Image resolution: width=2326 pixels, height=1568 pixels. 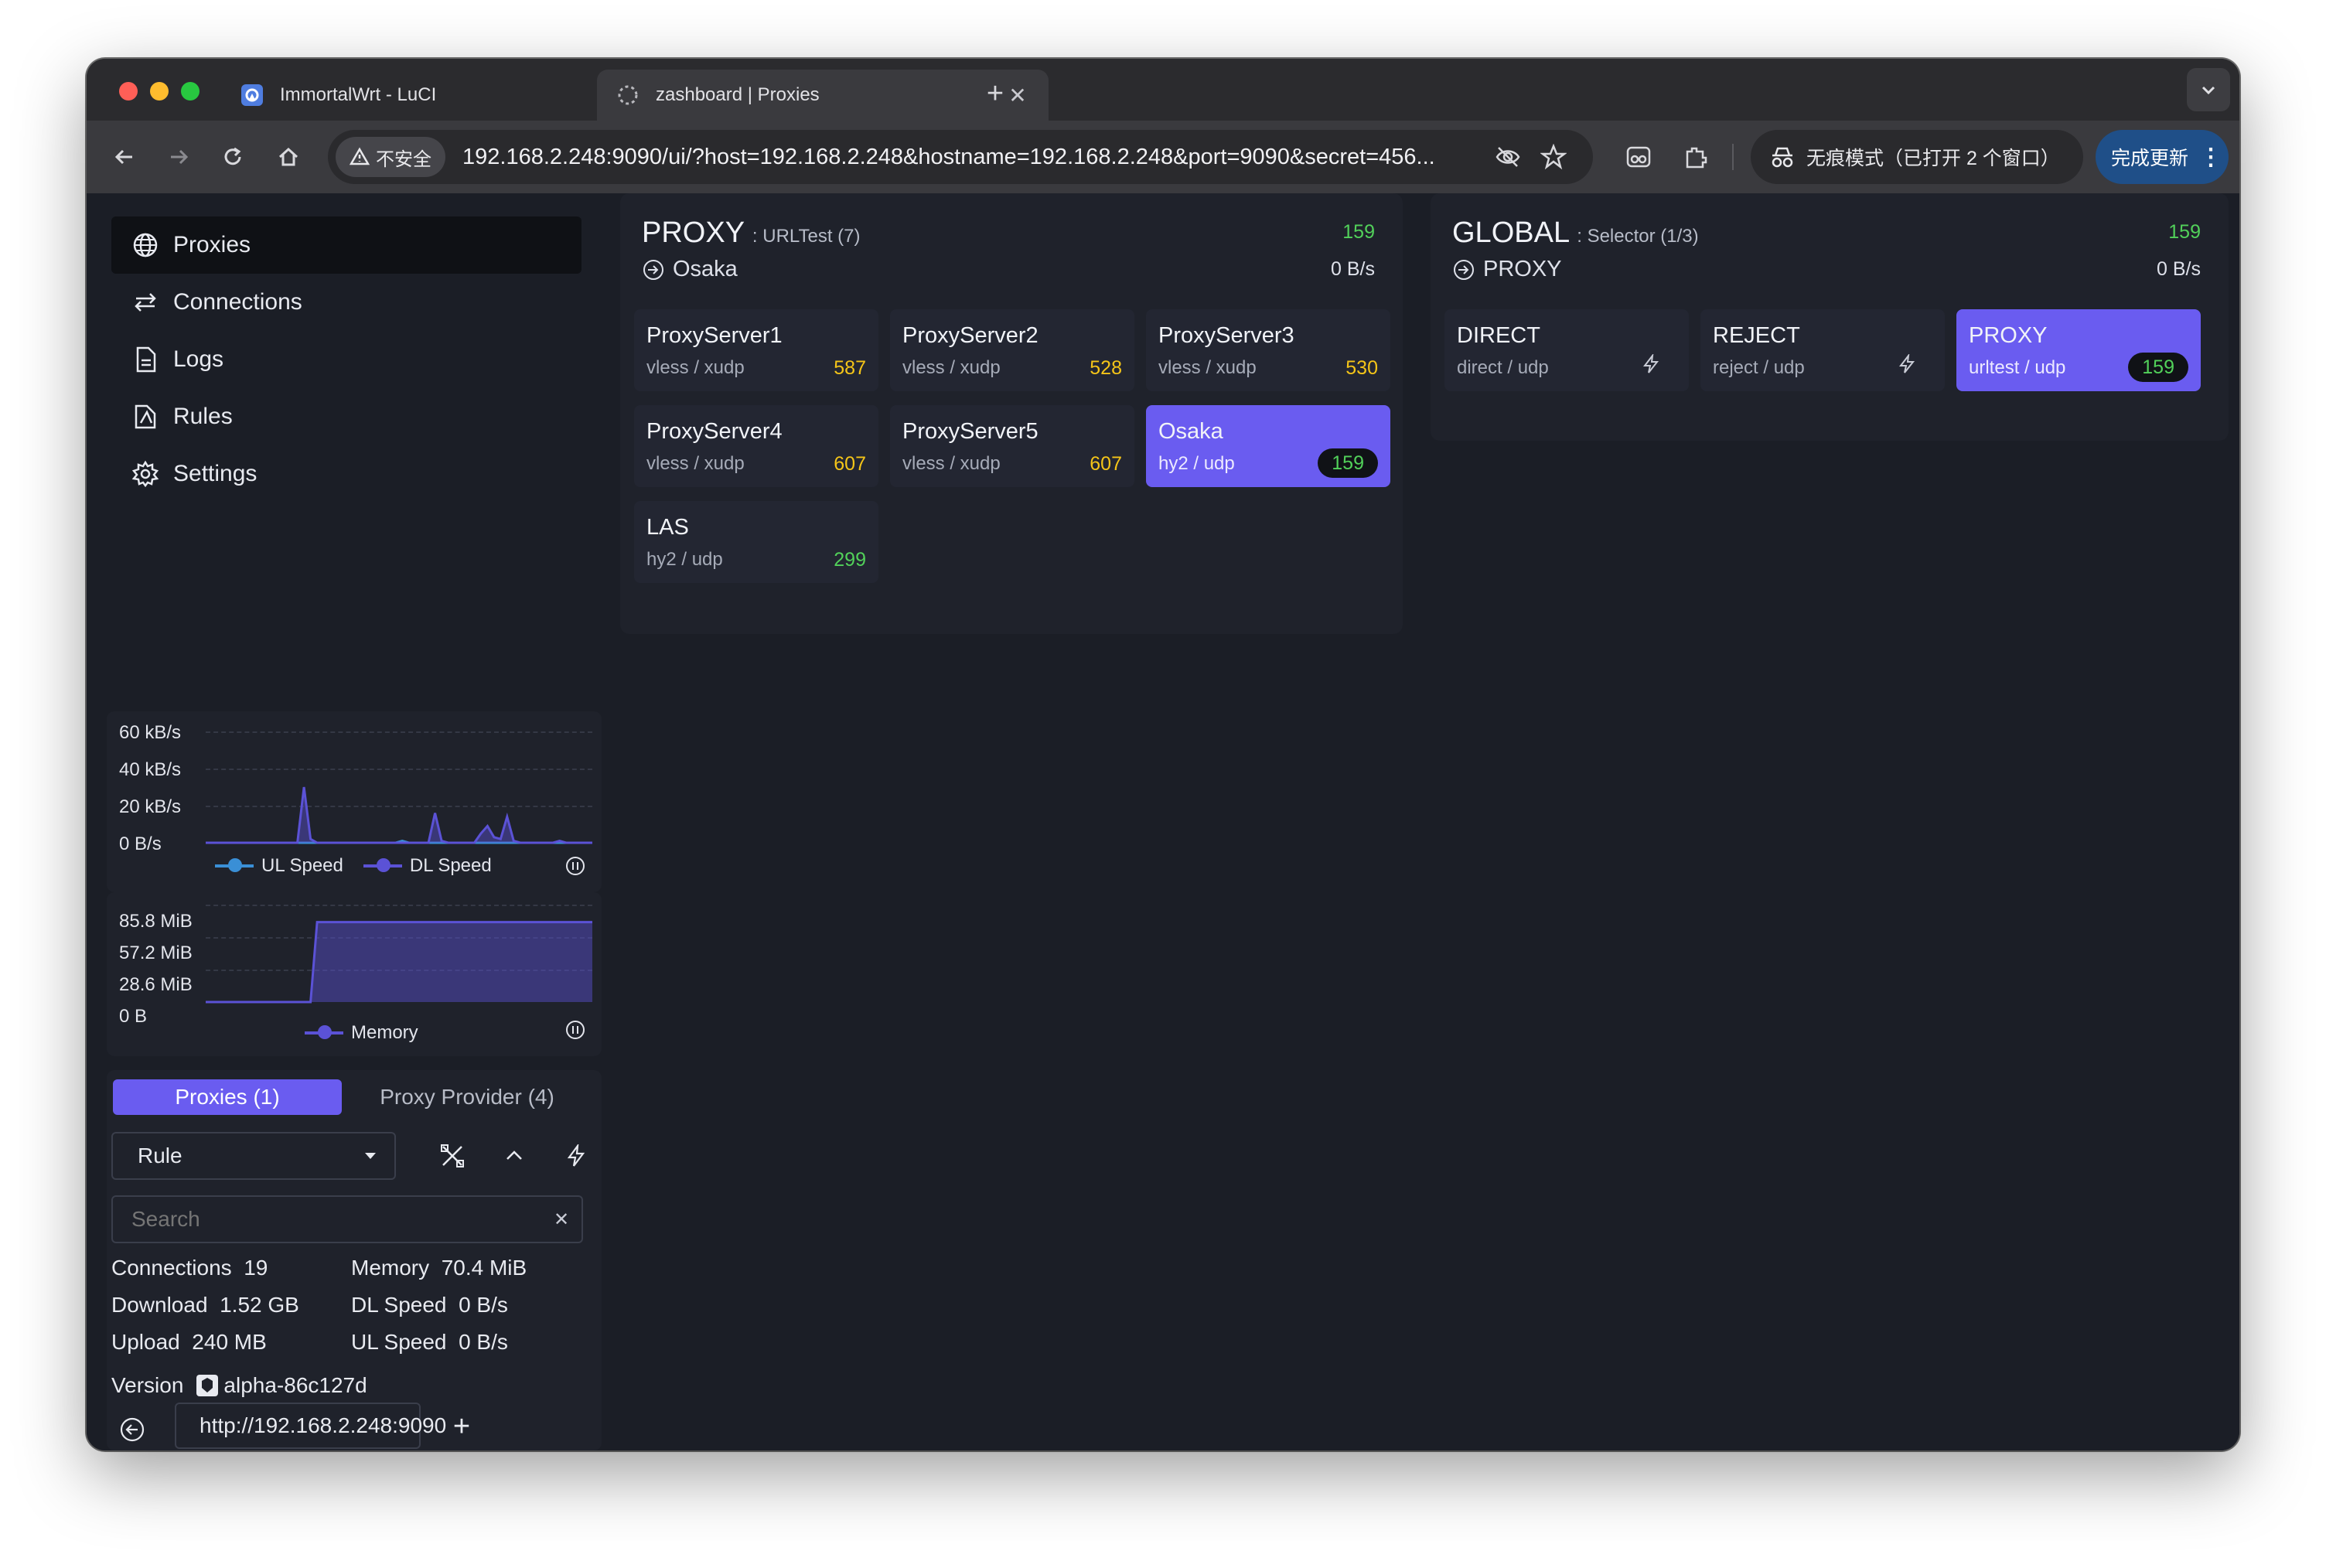 I want to click on mode-select: Rule, so click(x=253, y=1156).